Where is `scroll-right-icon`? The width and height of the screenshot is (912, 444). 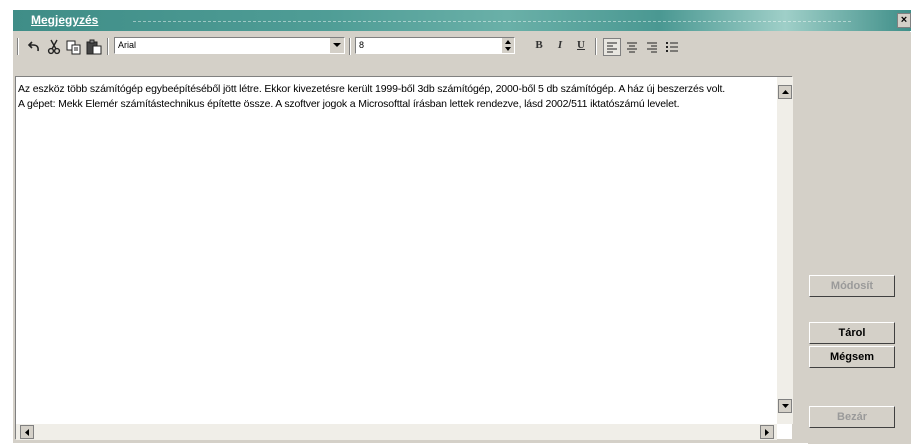
scroll-right-icon is located at coordinates (767, 432).